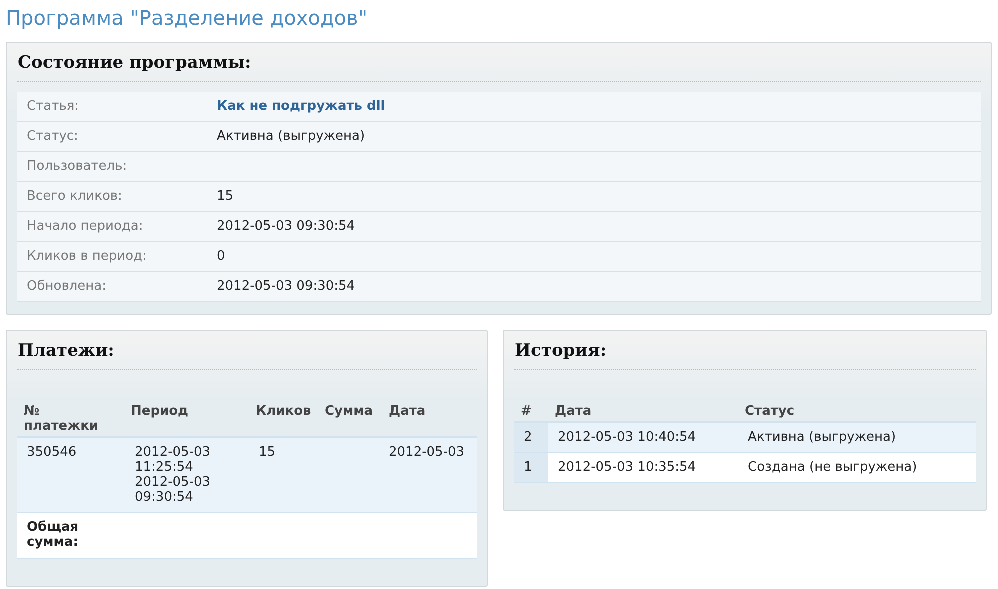 The height and width of the screenshot is (589, 998). Describe the element at coordinates (173, 490) in the screenshot. I see `table-cell-text: 2012-05-03 09:30:54` at that location.